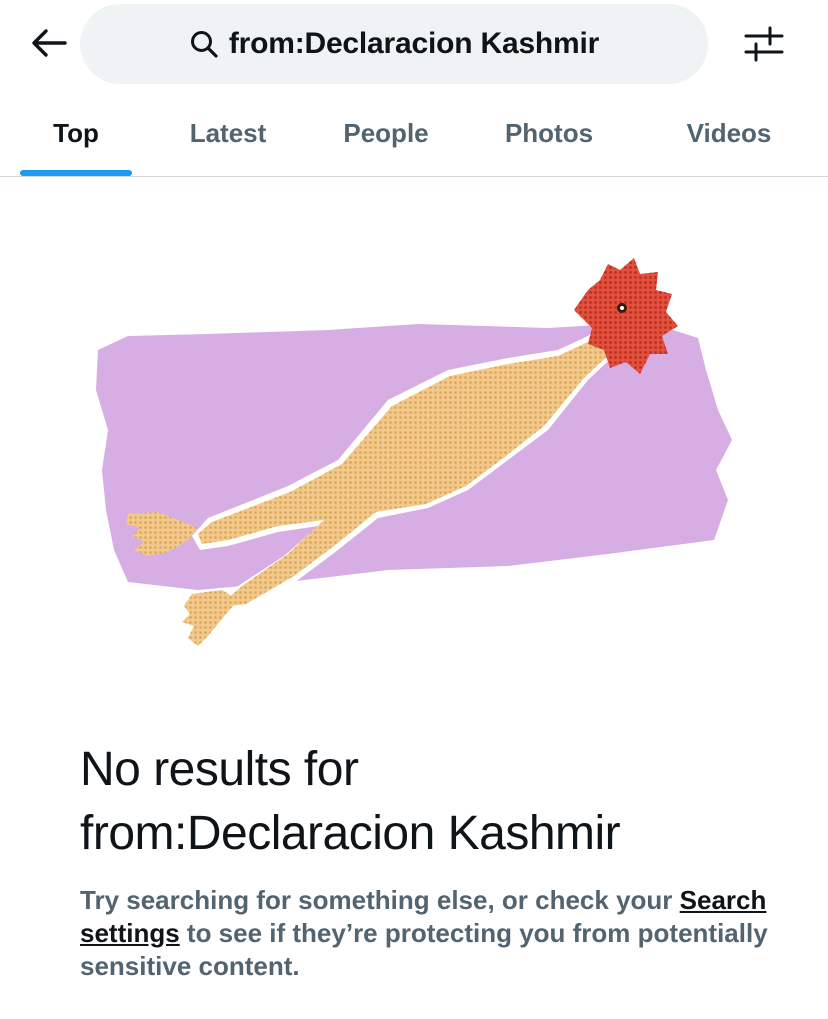  What do you see at coordinates (729, 133) in the screenshot?
I see `tab-videos: Videos` at bounding box center [729, 133].